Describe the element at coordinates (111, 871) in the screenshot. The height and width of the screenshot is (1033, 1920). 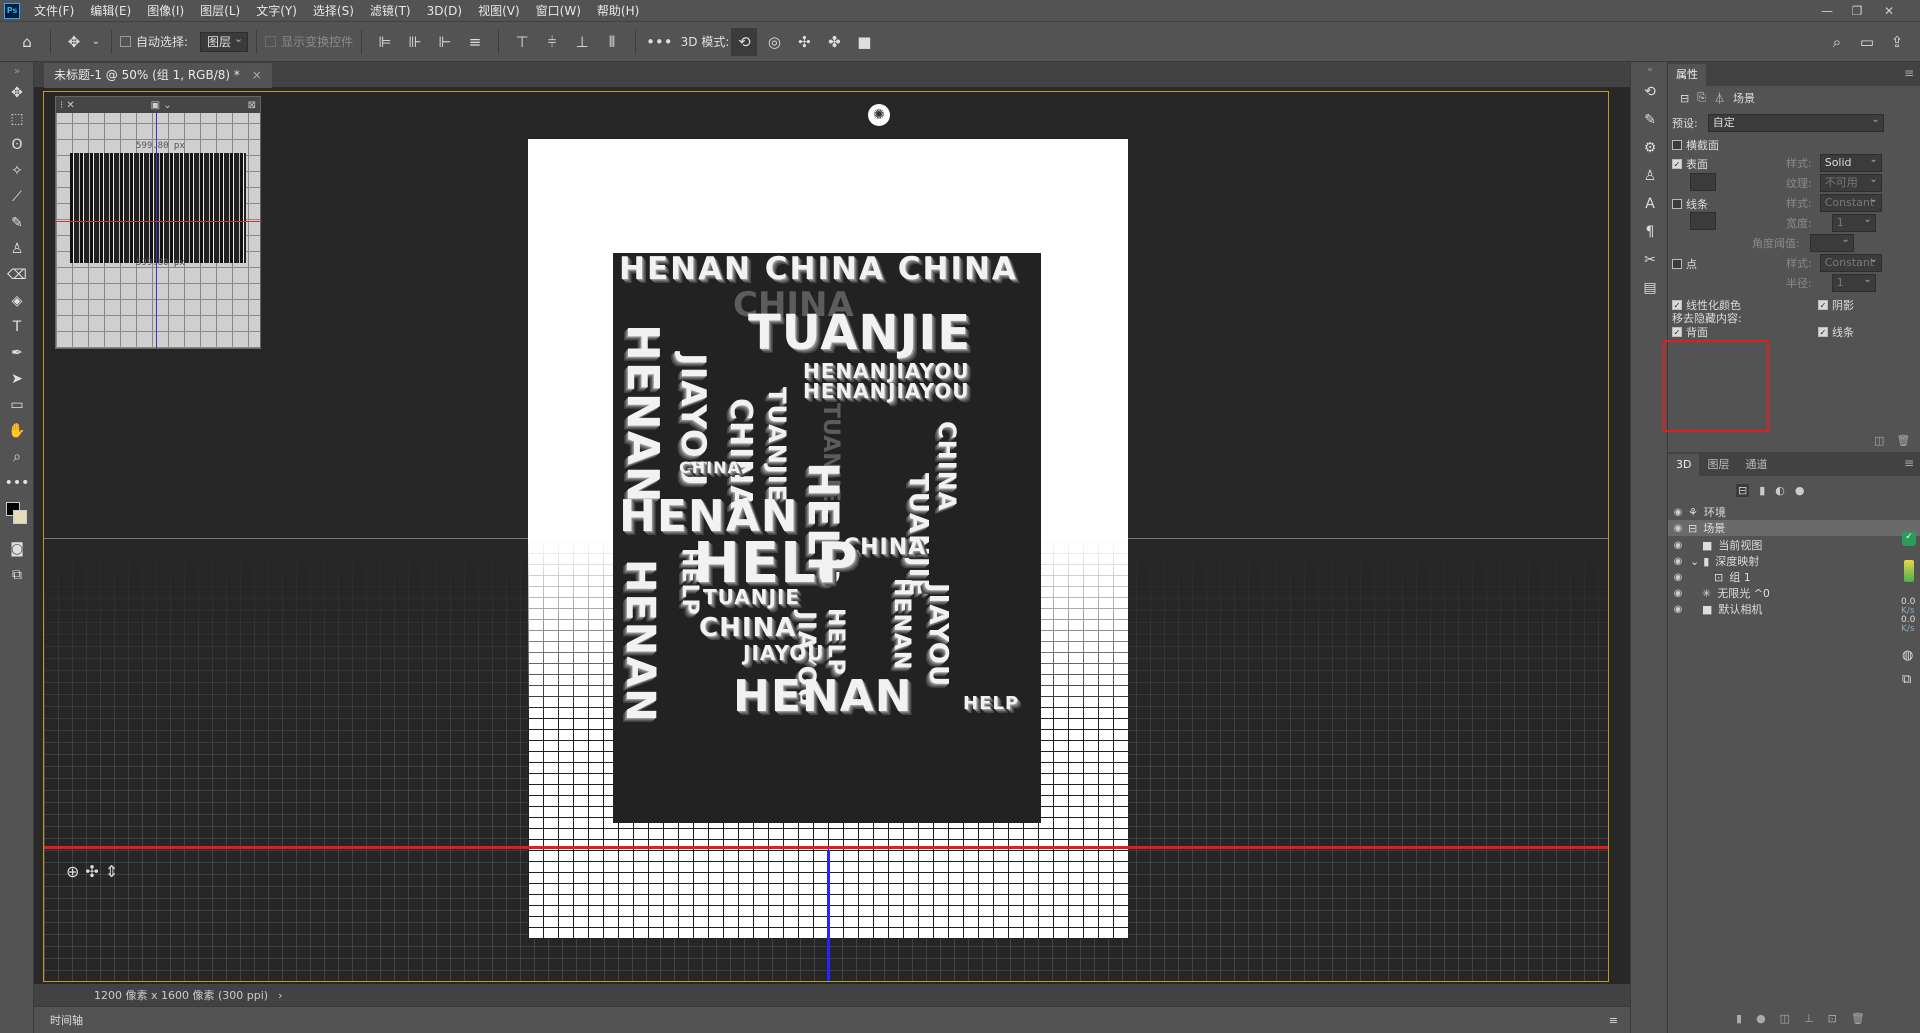
I see `dolly-camera-icon: ⇕` at that location.